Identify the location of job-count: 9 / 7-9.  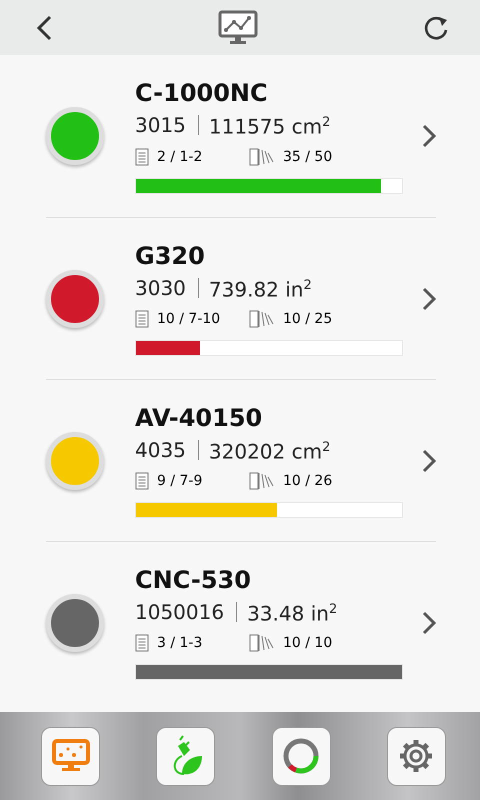
(179, 481).